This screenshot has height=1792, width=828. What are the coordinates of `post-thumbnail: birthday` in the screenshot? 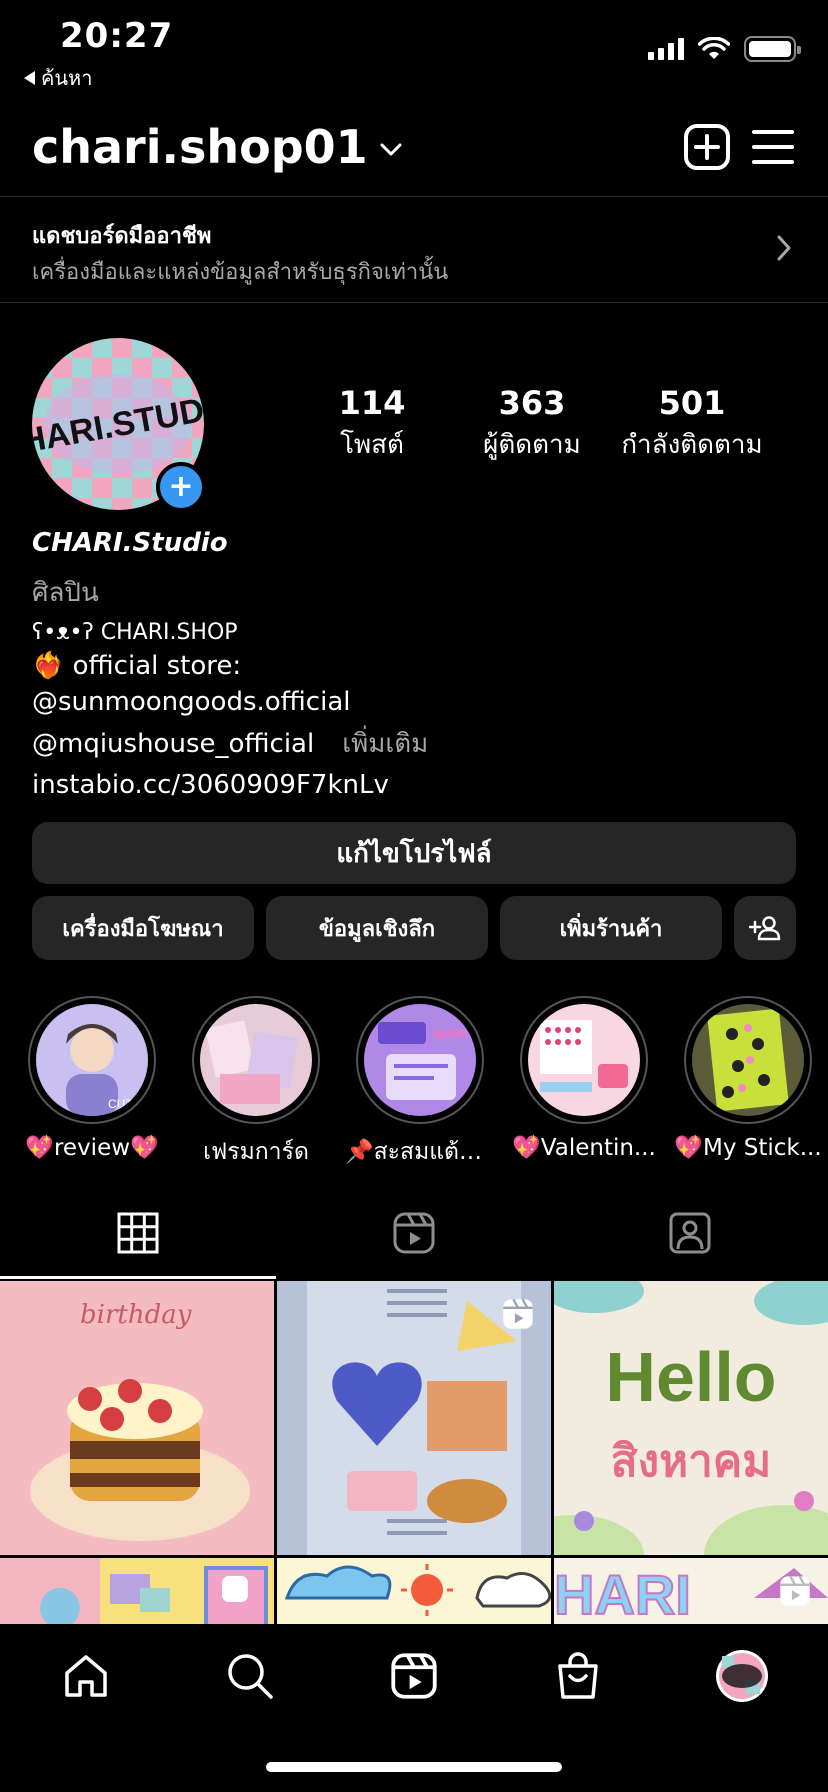 It's located at (137, 1418).